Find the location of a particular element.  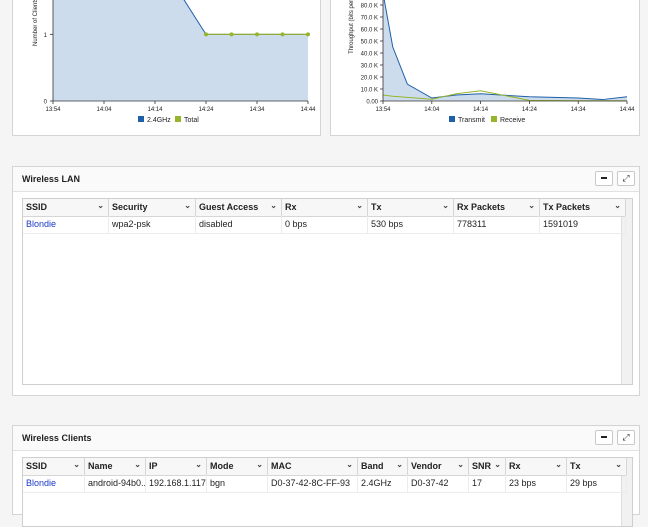

column-header-label: IP is located at coordinates (153, 466).